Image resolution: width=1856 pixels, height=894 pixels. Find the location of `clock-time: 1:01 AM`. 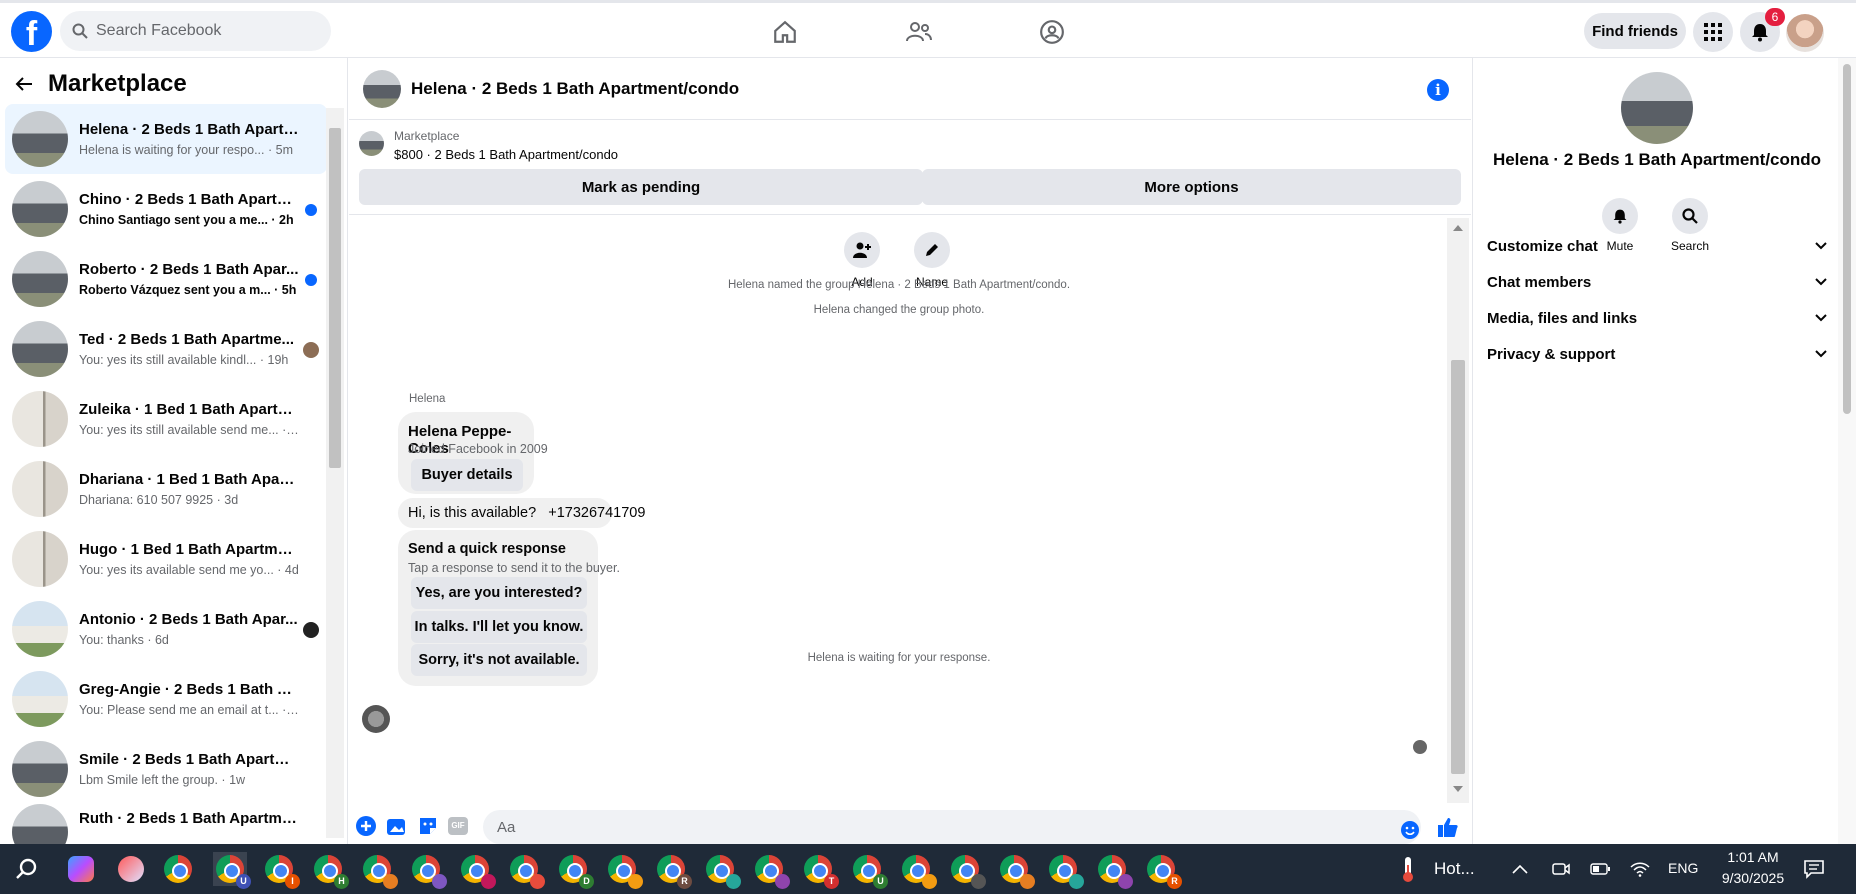

clock-time: 1:01 AM is located at coordinates (1753, 857).